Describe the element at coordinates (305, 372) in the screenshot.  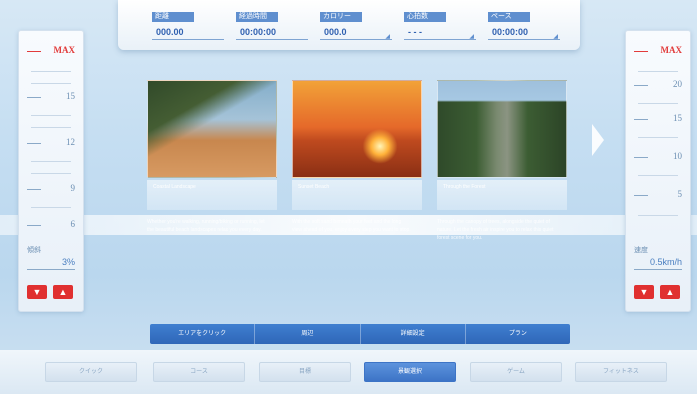
I see `nav-goal-button: 目標` at that location.